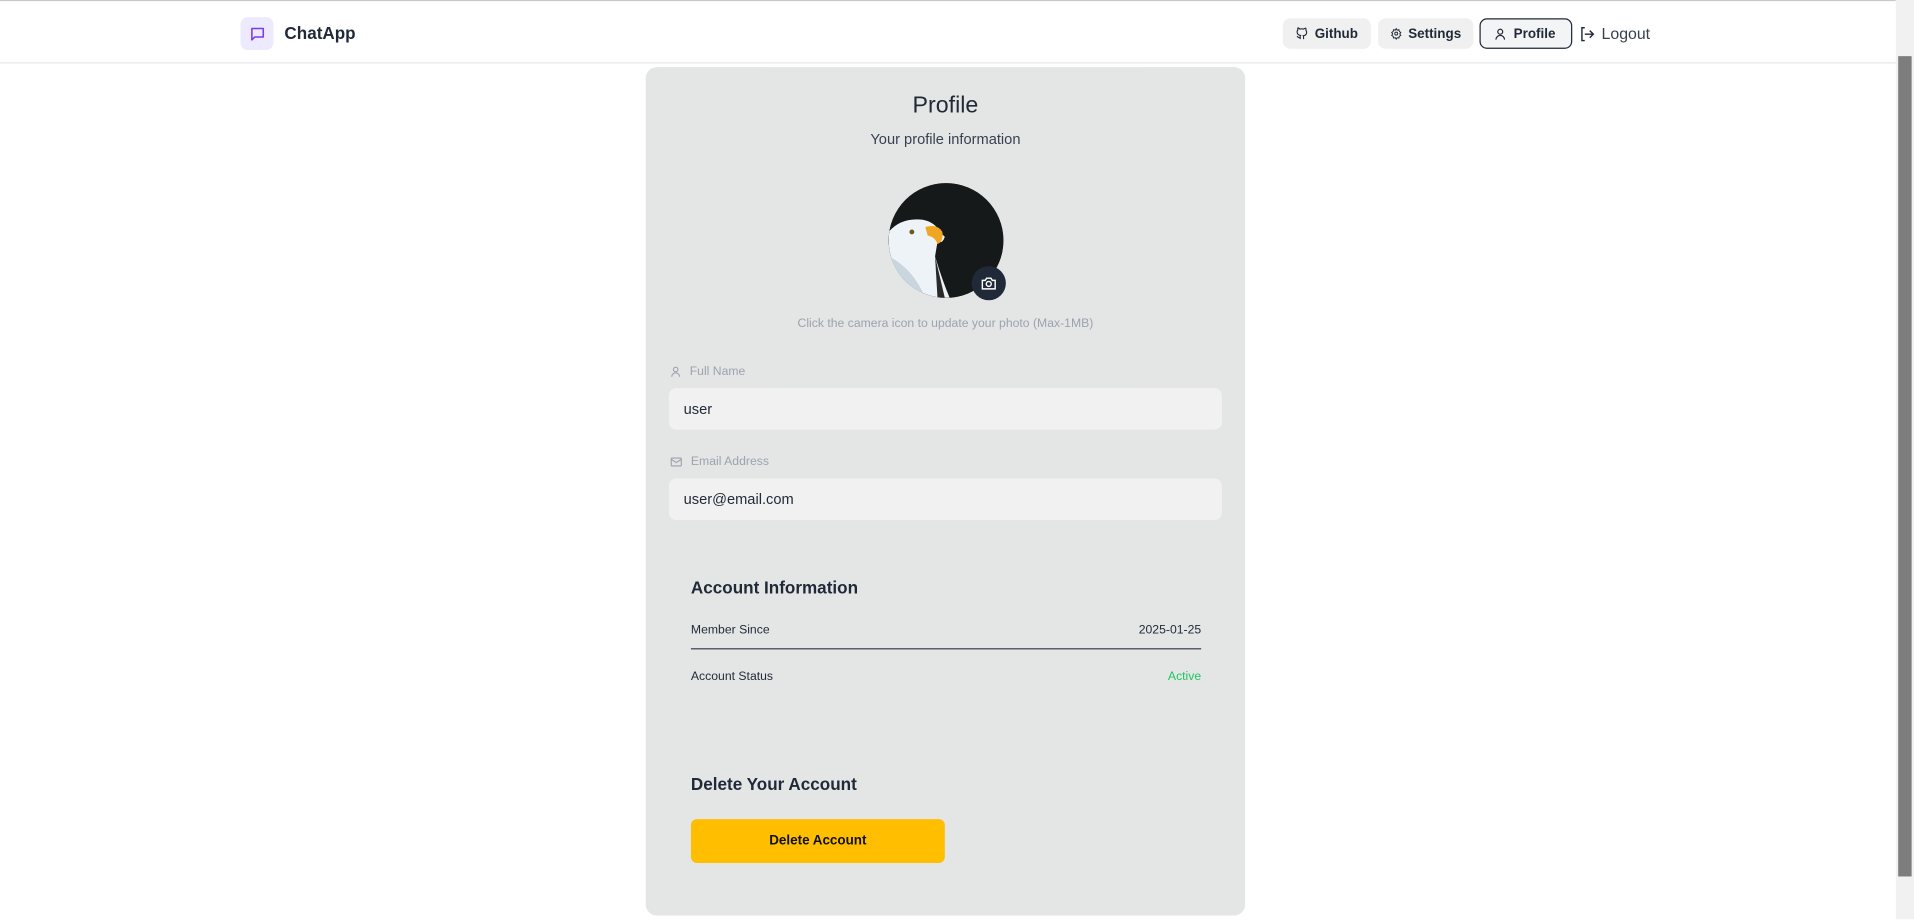 The image size is (1914, 920). What do you see at coordinates (1302, 33) in the screenshot?
I see `github-icon` at bounding box center [1302, 33].